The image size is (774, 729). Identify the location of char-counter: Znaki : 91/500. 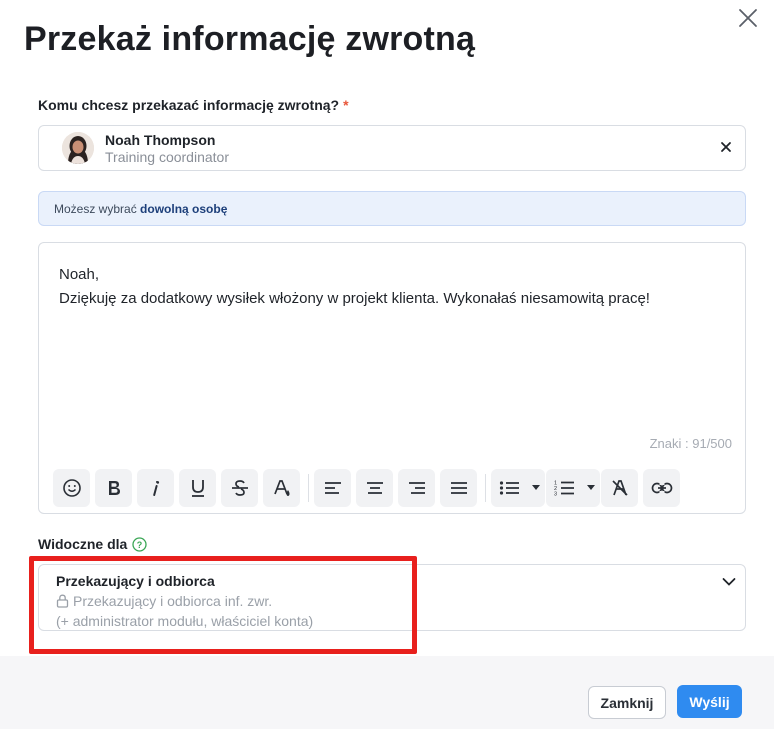
(690, 443).